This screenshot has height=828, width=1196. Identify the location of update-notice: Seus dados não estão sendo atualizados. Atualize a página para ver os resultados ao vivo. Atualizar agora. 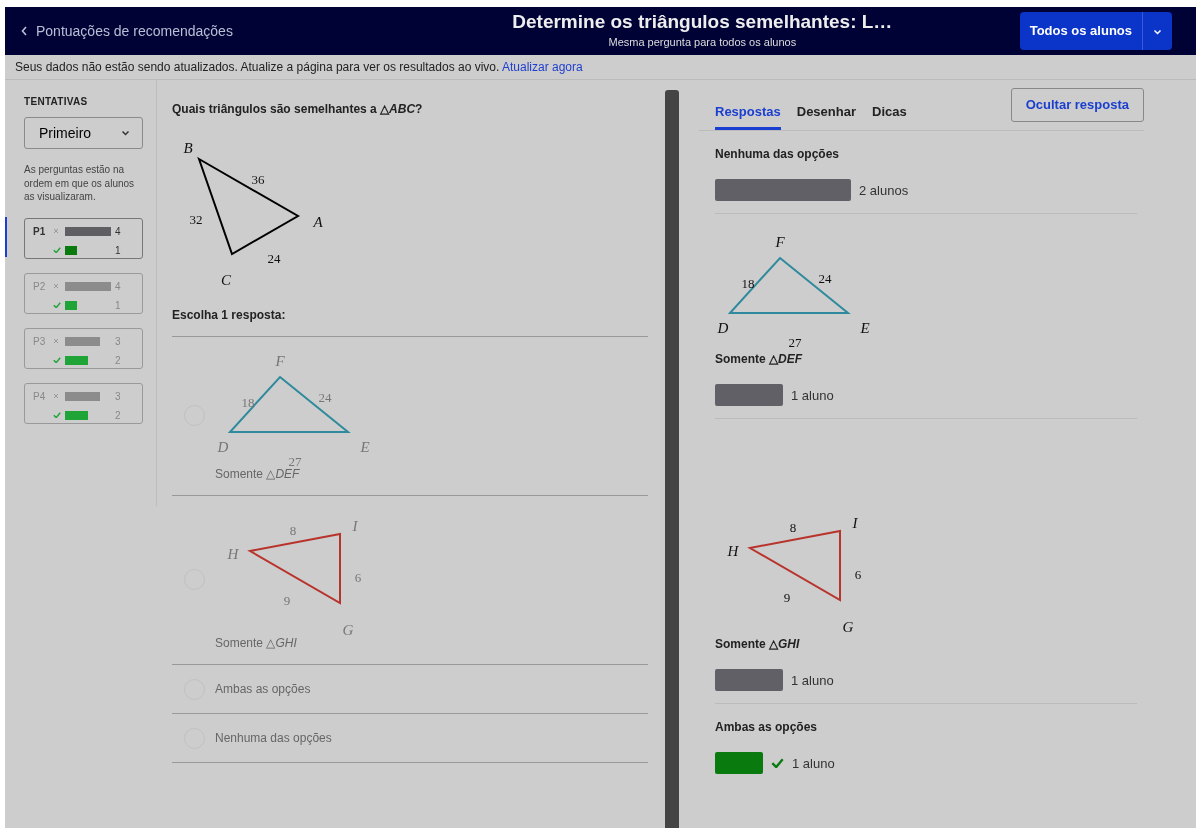
(299, 67).